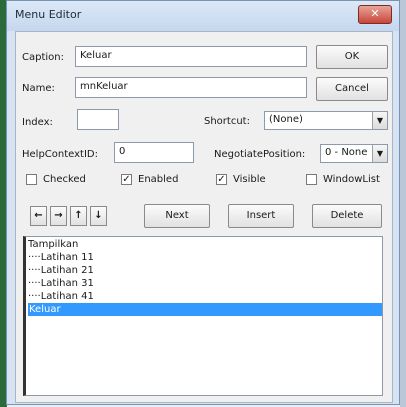 Image resolution: width=406 pixels, height=407 pixels. Describe the element at coordinates (191, 56) in the screenshot. I see `caption-input: Keluar` at that location.